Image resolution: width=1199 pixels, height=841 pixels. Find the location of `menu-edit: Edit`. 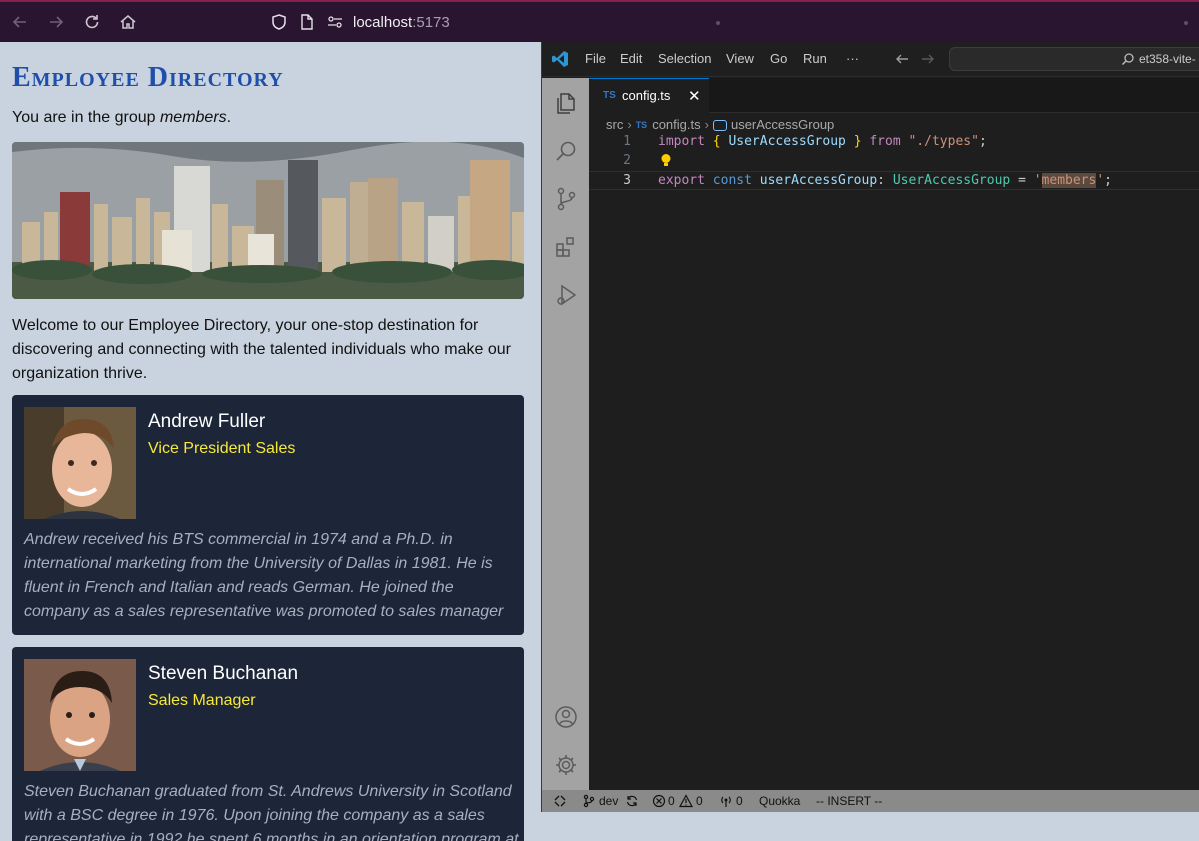

menu-edit: Edit is located at coordinates (631, 58).